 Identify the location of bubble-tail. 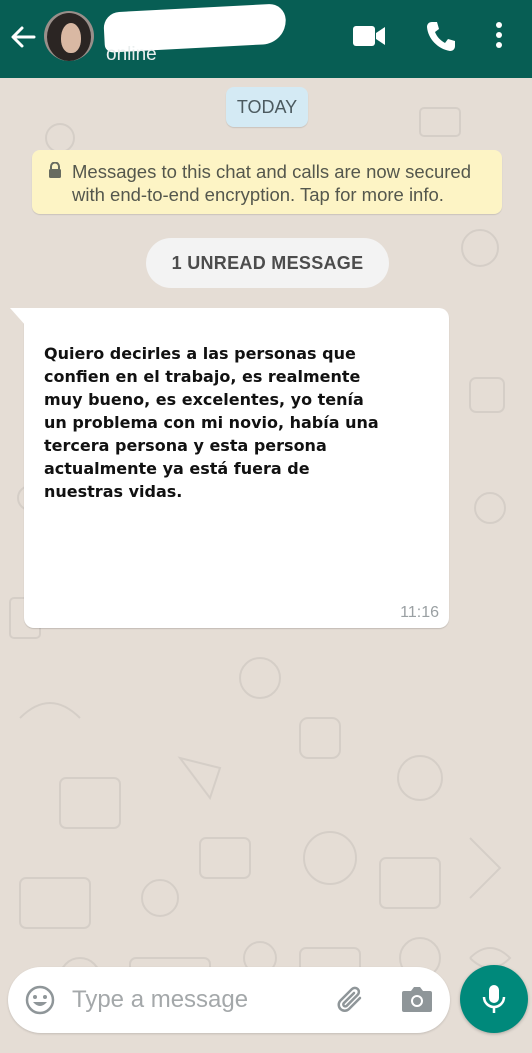
(18, 317).